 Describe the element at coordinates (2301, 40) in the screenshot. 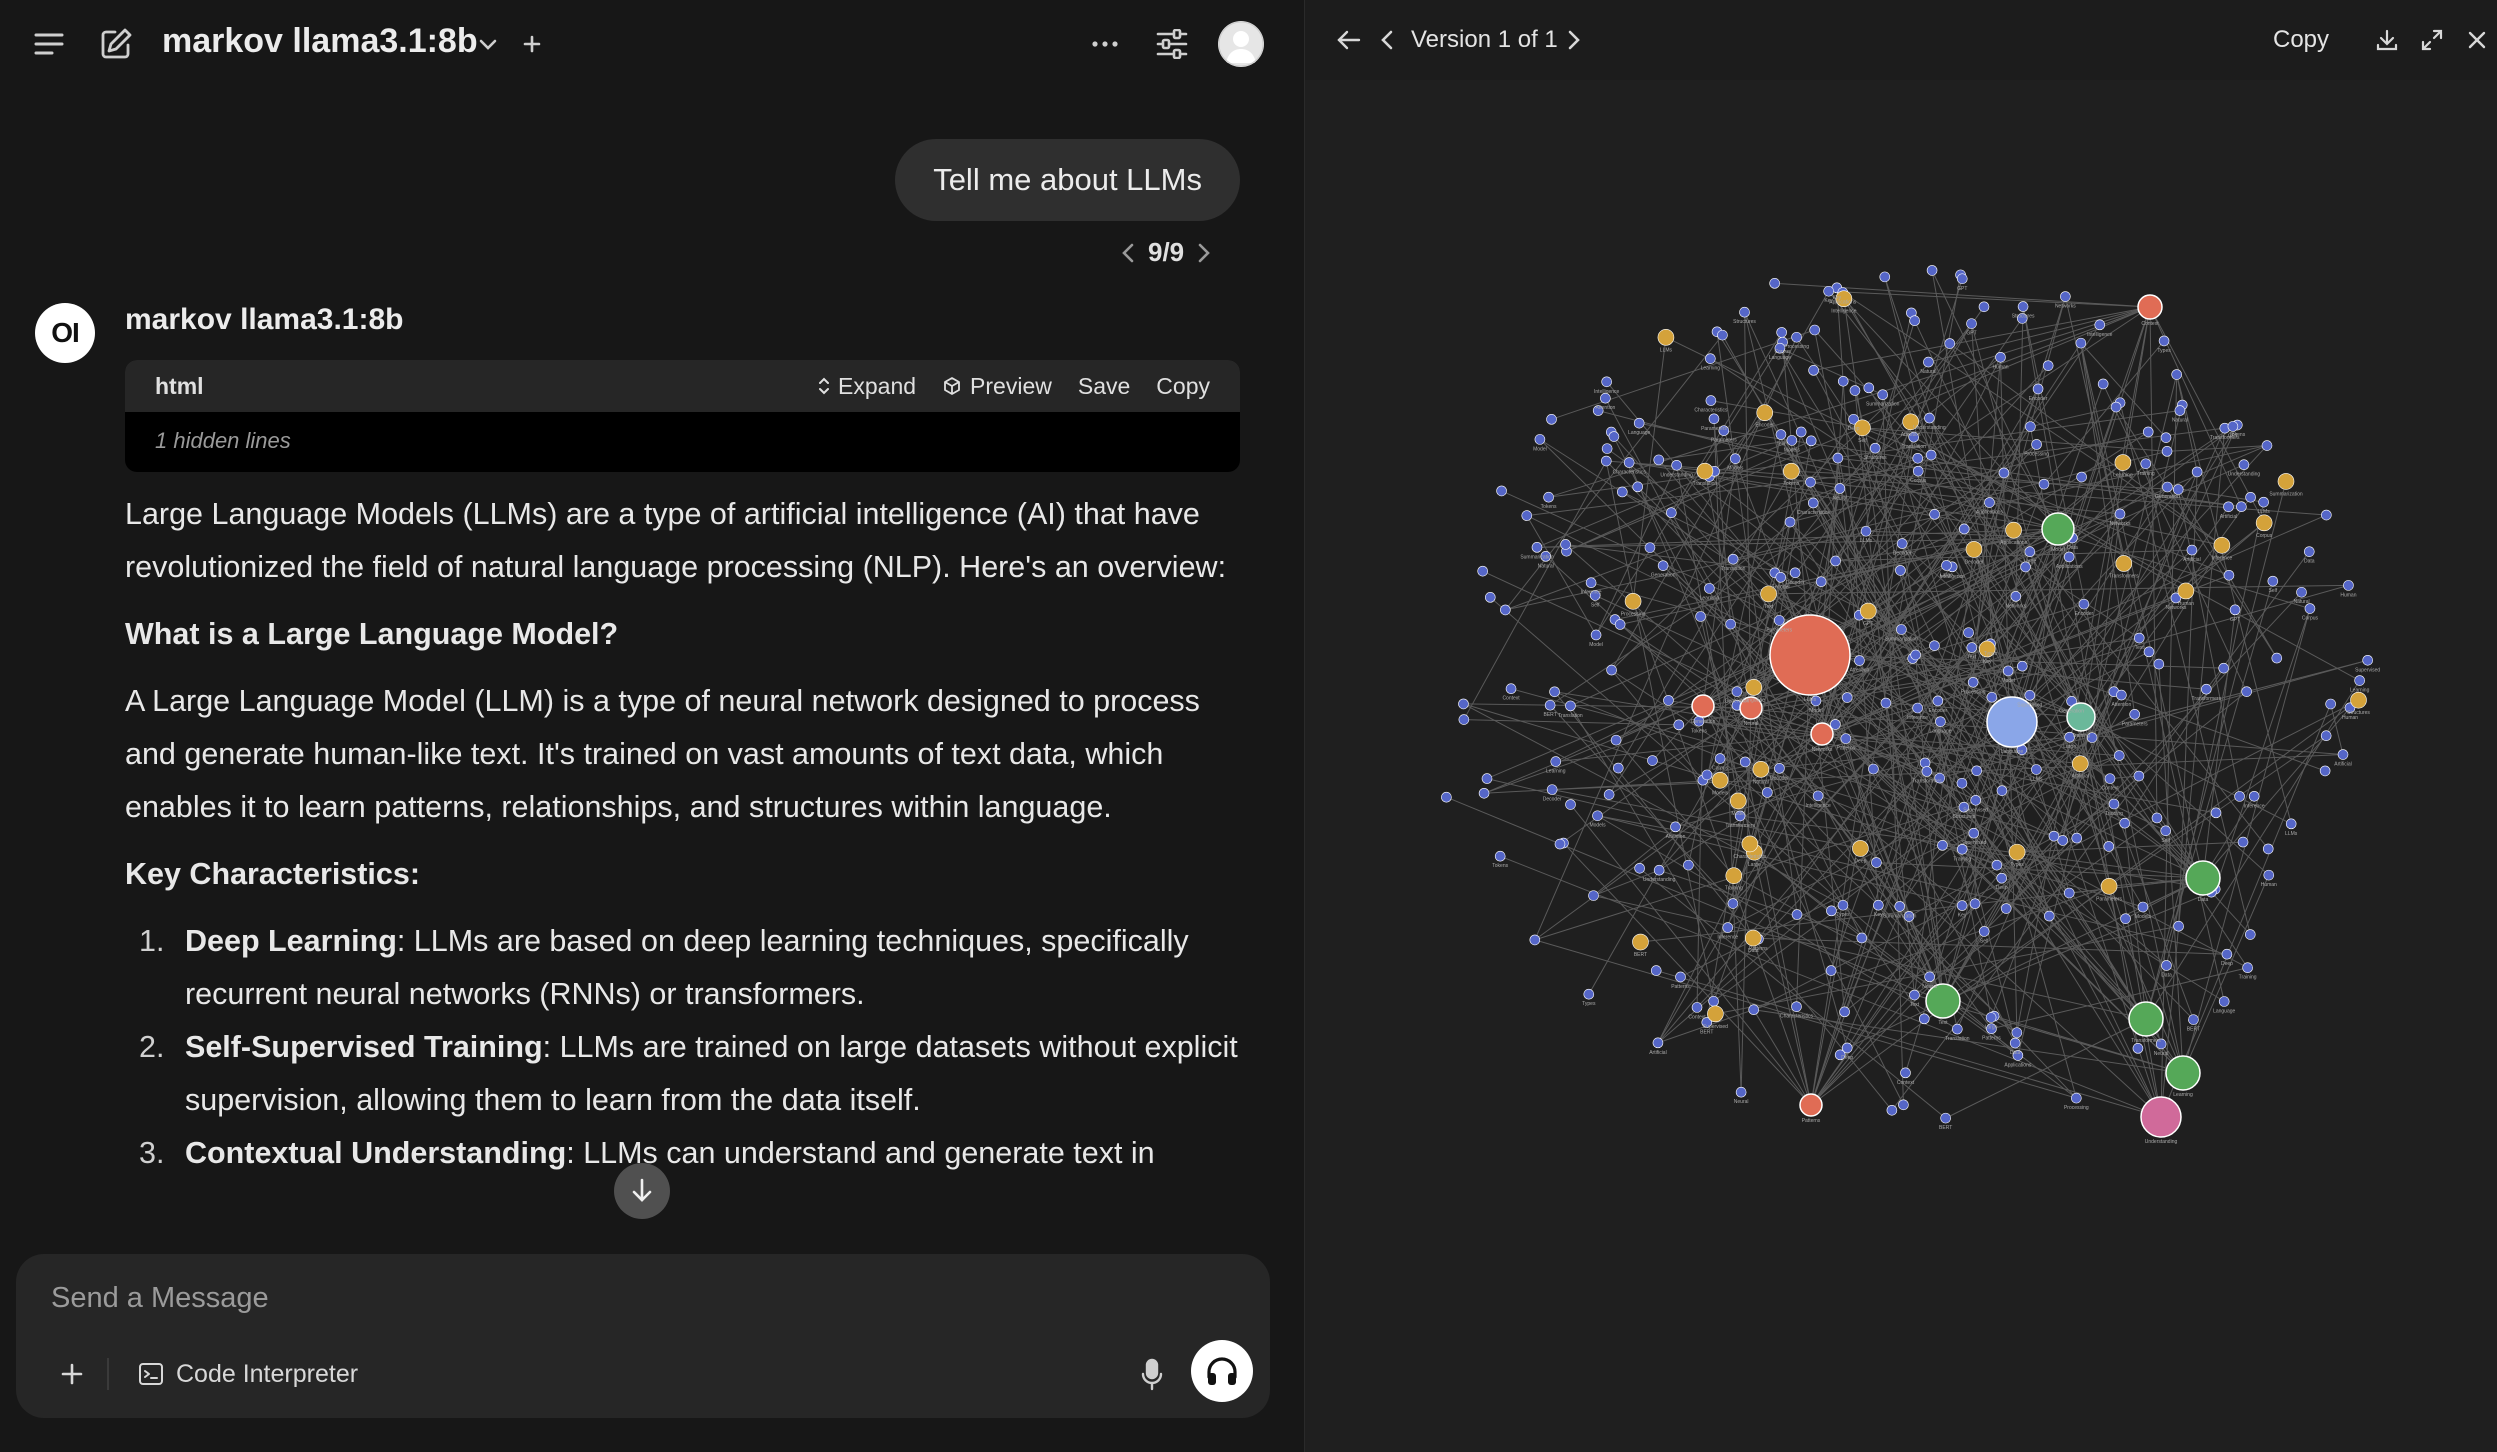

I see `copy-artifact-button: Copy` at that location.